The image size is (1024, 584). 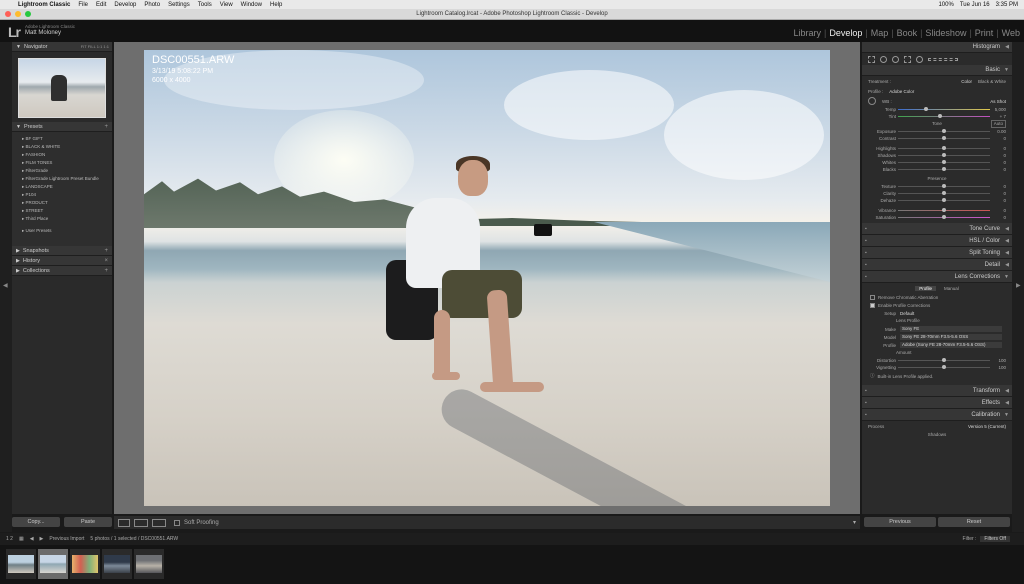 What do you see at coordinates (1007, 5) in the screenshot?
I see `menubar-time: 3:35 PM` at bounding box center [1007, 5].